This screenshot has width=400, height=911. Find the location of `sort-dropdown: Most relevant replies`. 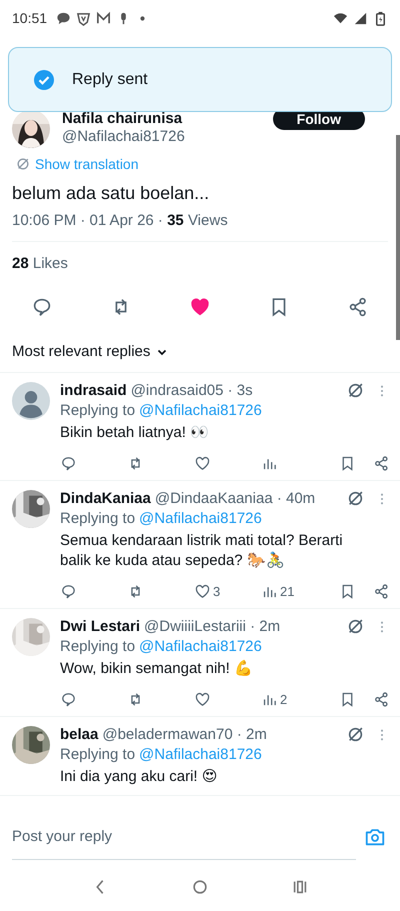

sort-dropdown: Most relevant replies is located at coordinates (81, 351).